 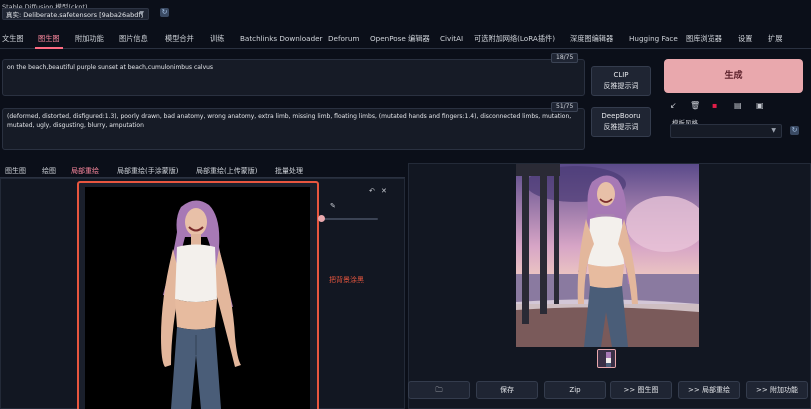 What do you see at coordinates (673, 105) in the screenshot?
I see `arrow-icon: ↙` at bounding box center [673, 105].